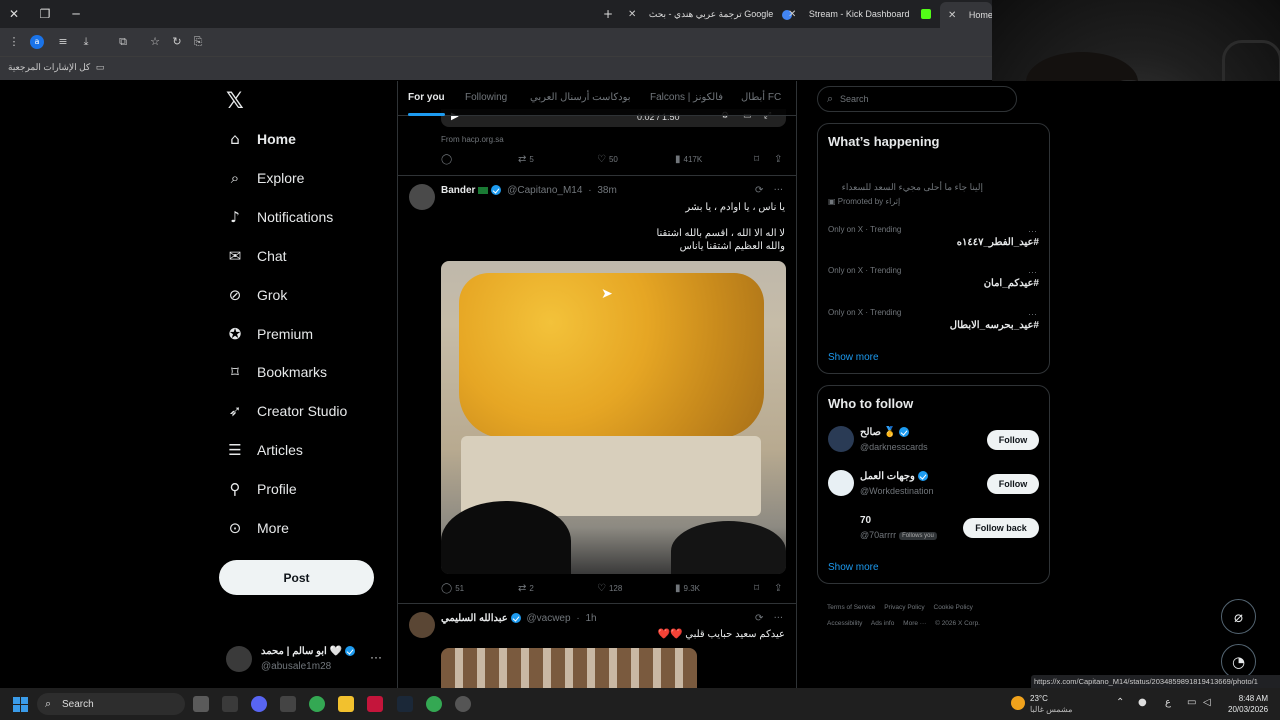 This screenshot has height=720, width=1280. What do you see at coordinates (994, 325) in the screenshot?
I see `trend-item: #عيد_بحرسه_الابطال` at bounding box center [994, 325].